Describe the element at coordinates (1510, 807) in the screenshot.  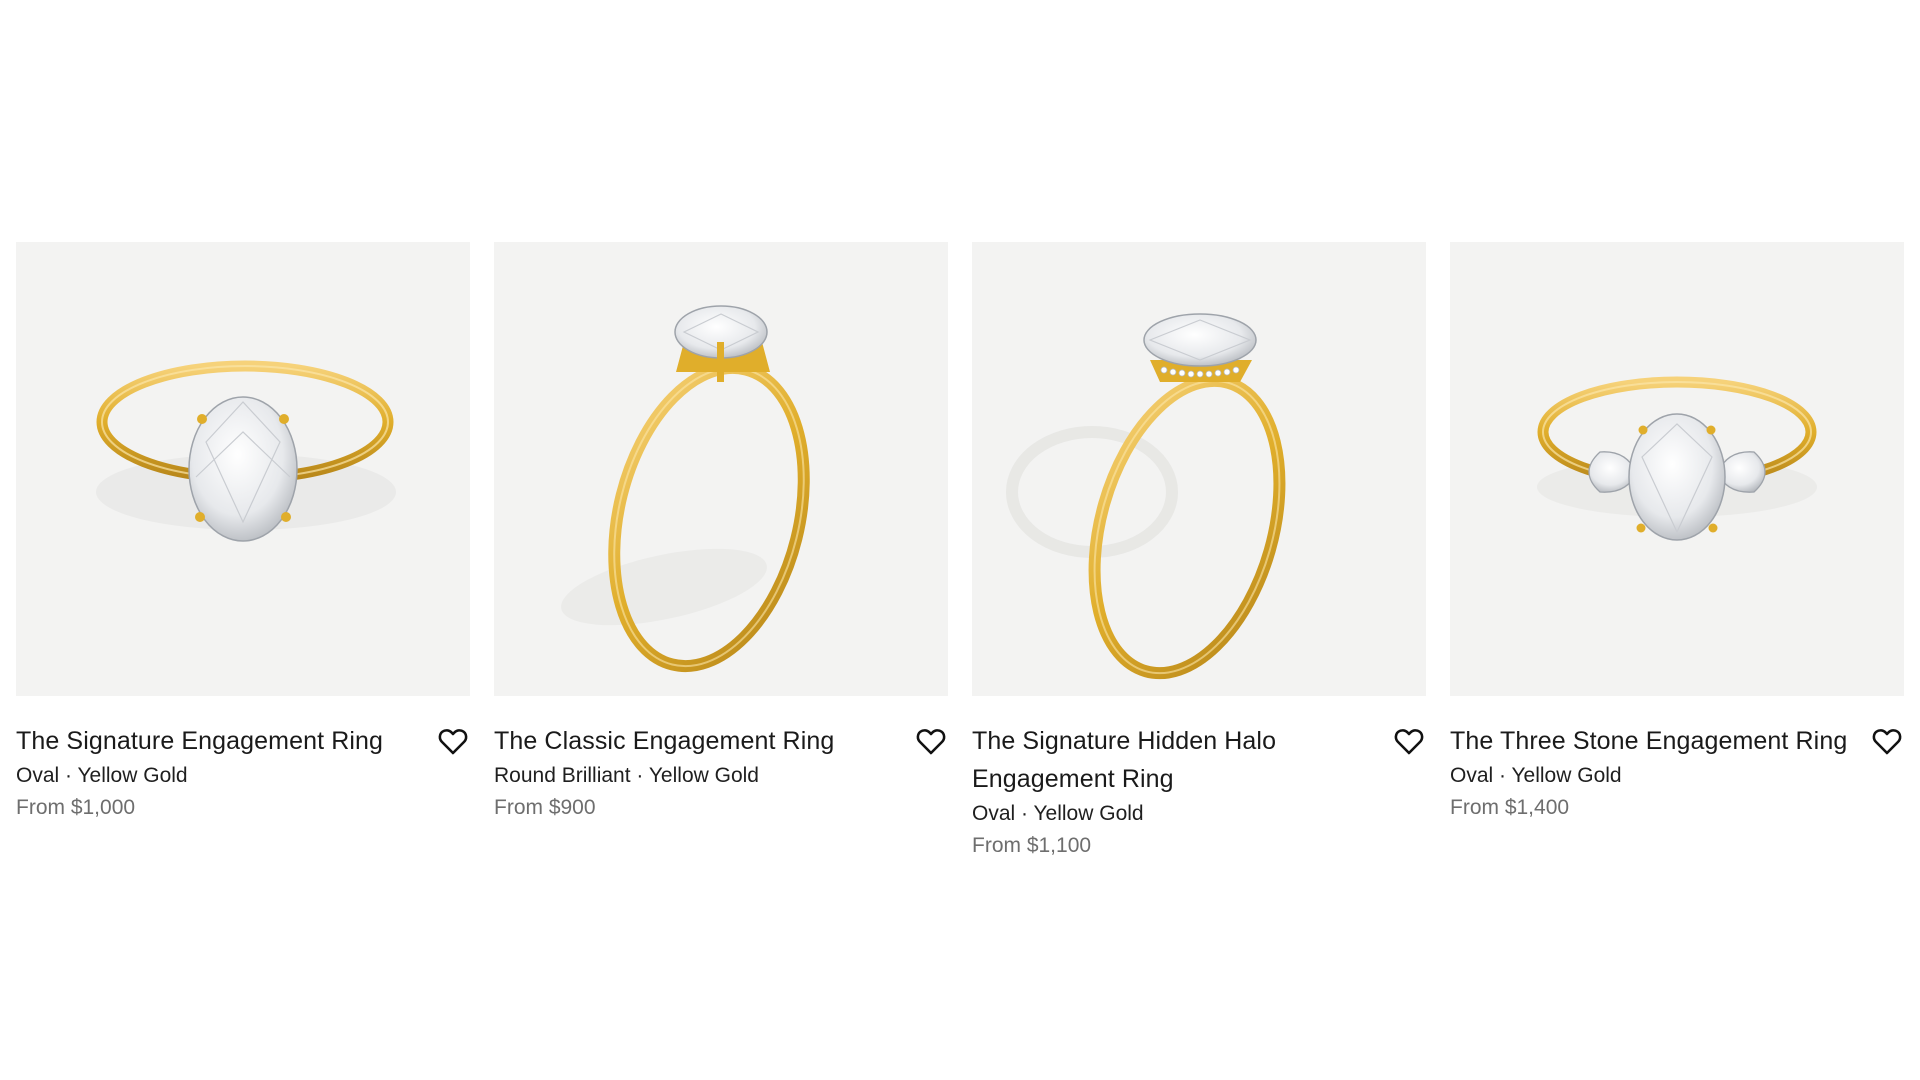
I see `product-price: From $1,400` at that location.